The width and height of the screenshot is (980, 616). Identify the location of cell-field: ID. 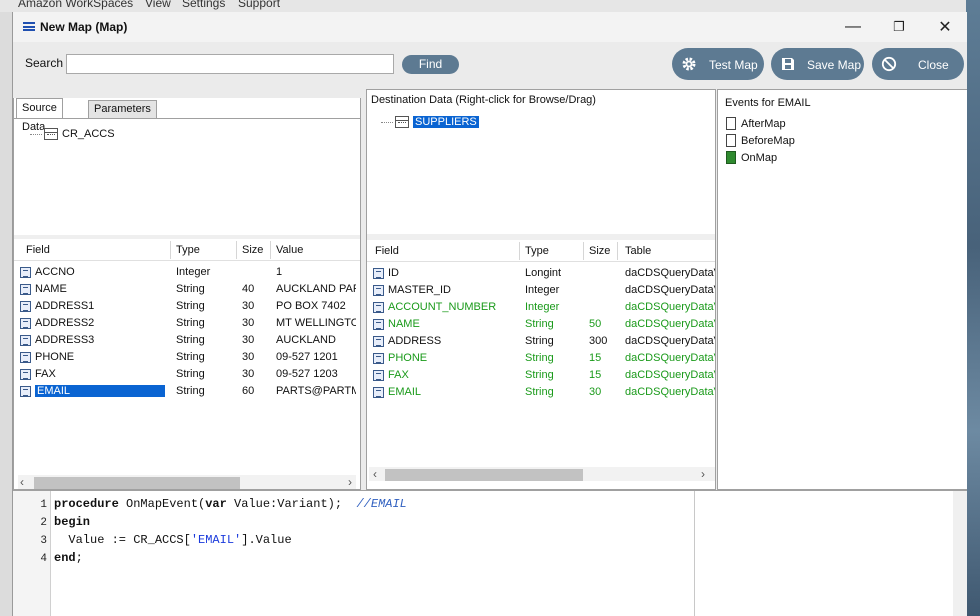
(393, 273).